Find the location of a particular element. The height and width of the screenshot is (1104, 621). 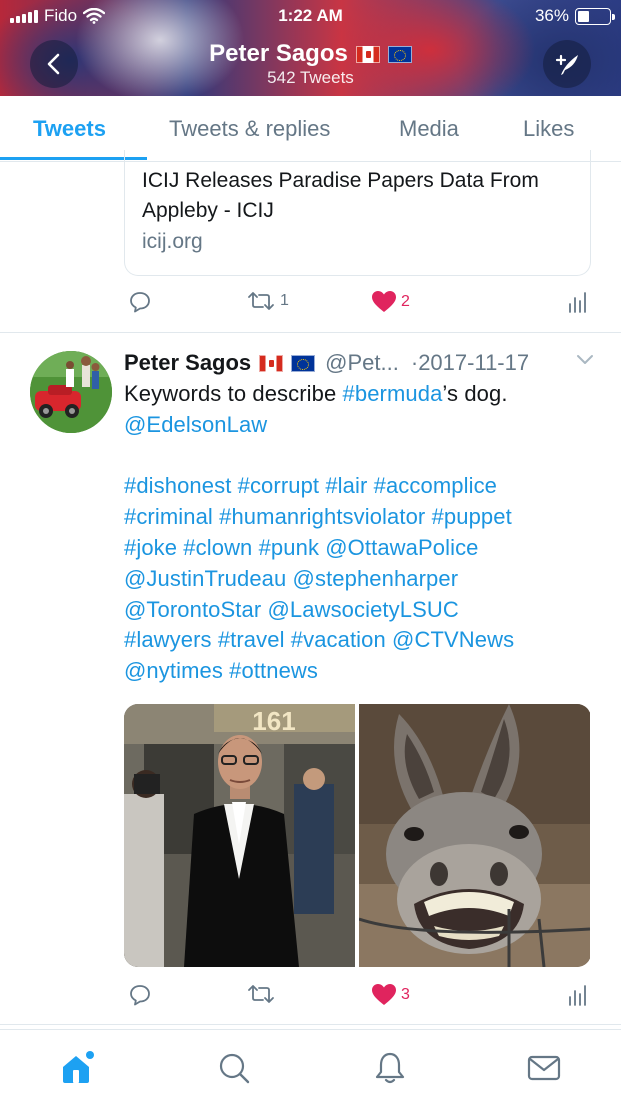

tweet-text-line: #lawyers #travel #vacation @CTVNews is located at coordinates (359, 640).